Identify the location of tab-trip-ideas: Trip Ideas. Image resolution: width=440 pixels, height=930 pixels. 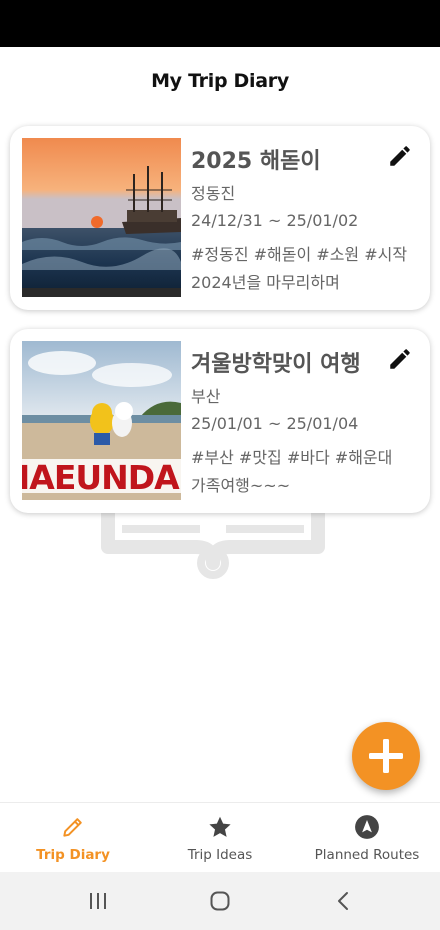
(220, 838).